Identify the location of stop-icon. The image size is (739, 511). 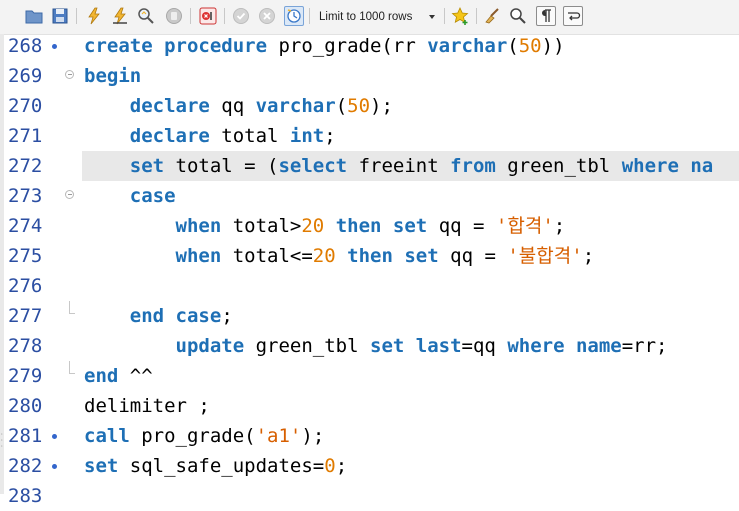
(174, 16).